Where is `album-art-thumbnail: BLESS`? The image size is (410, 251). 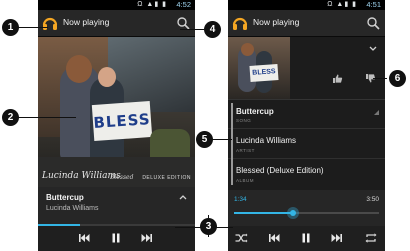 album-art-thumbnail: BLESS is located at coordinates (259, 68).